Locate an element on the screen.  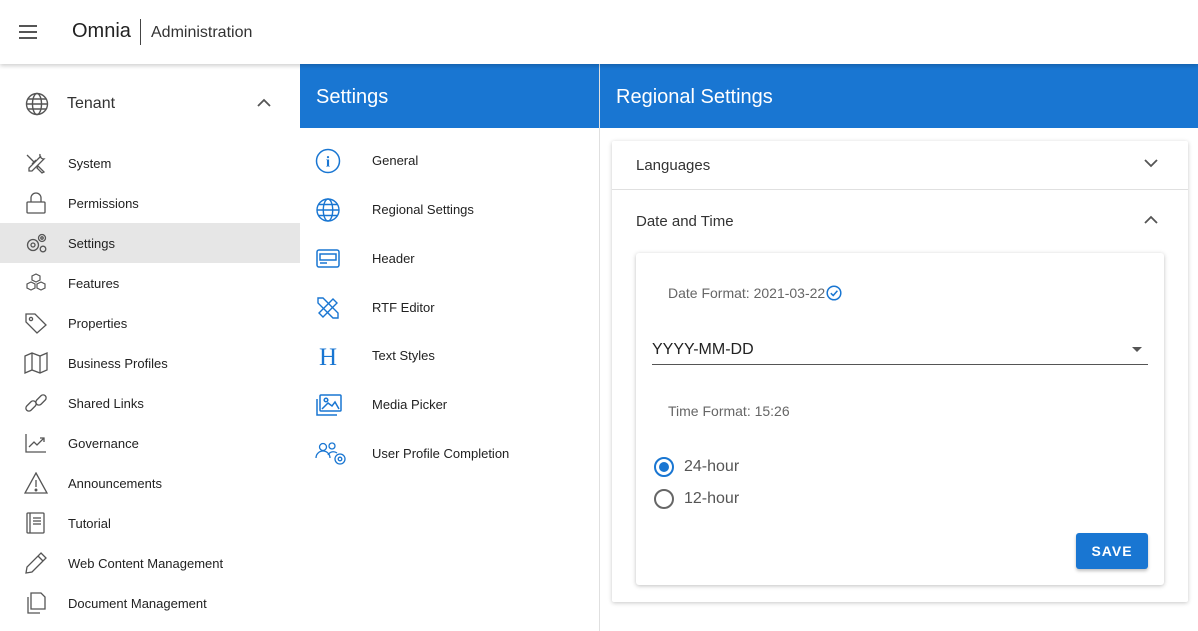
regional-settings-title: Regional Settings is located at coordinates (899, 96).